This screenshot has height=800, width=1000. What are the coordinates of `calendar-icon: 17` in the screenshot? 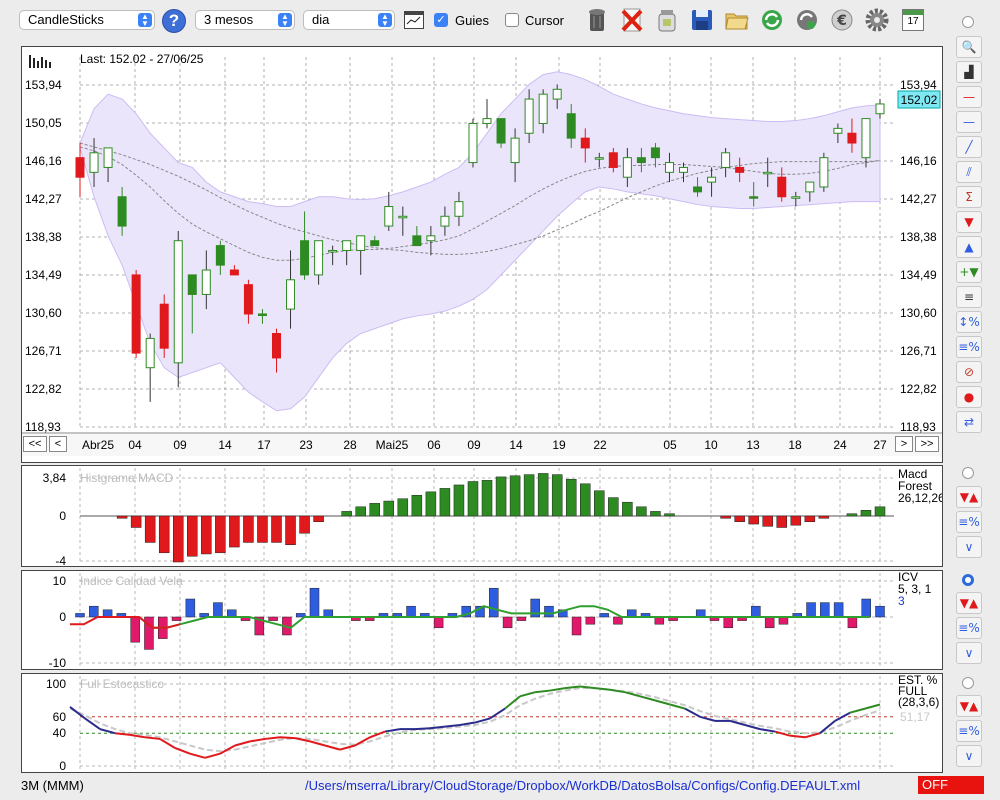 It's located at (913, 20).